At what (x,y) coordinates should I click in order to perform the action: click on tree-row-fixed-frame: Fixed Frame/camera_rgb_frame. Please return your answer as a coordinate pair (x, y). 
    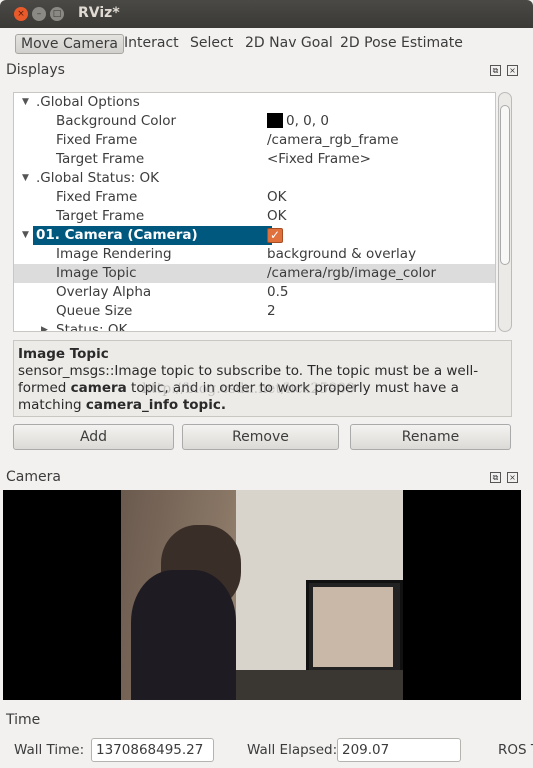
    Looking at the image, I should click on (254, 140).